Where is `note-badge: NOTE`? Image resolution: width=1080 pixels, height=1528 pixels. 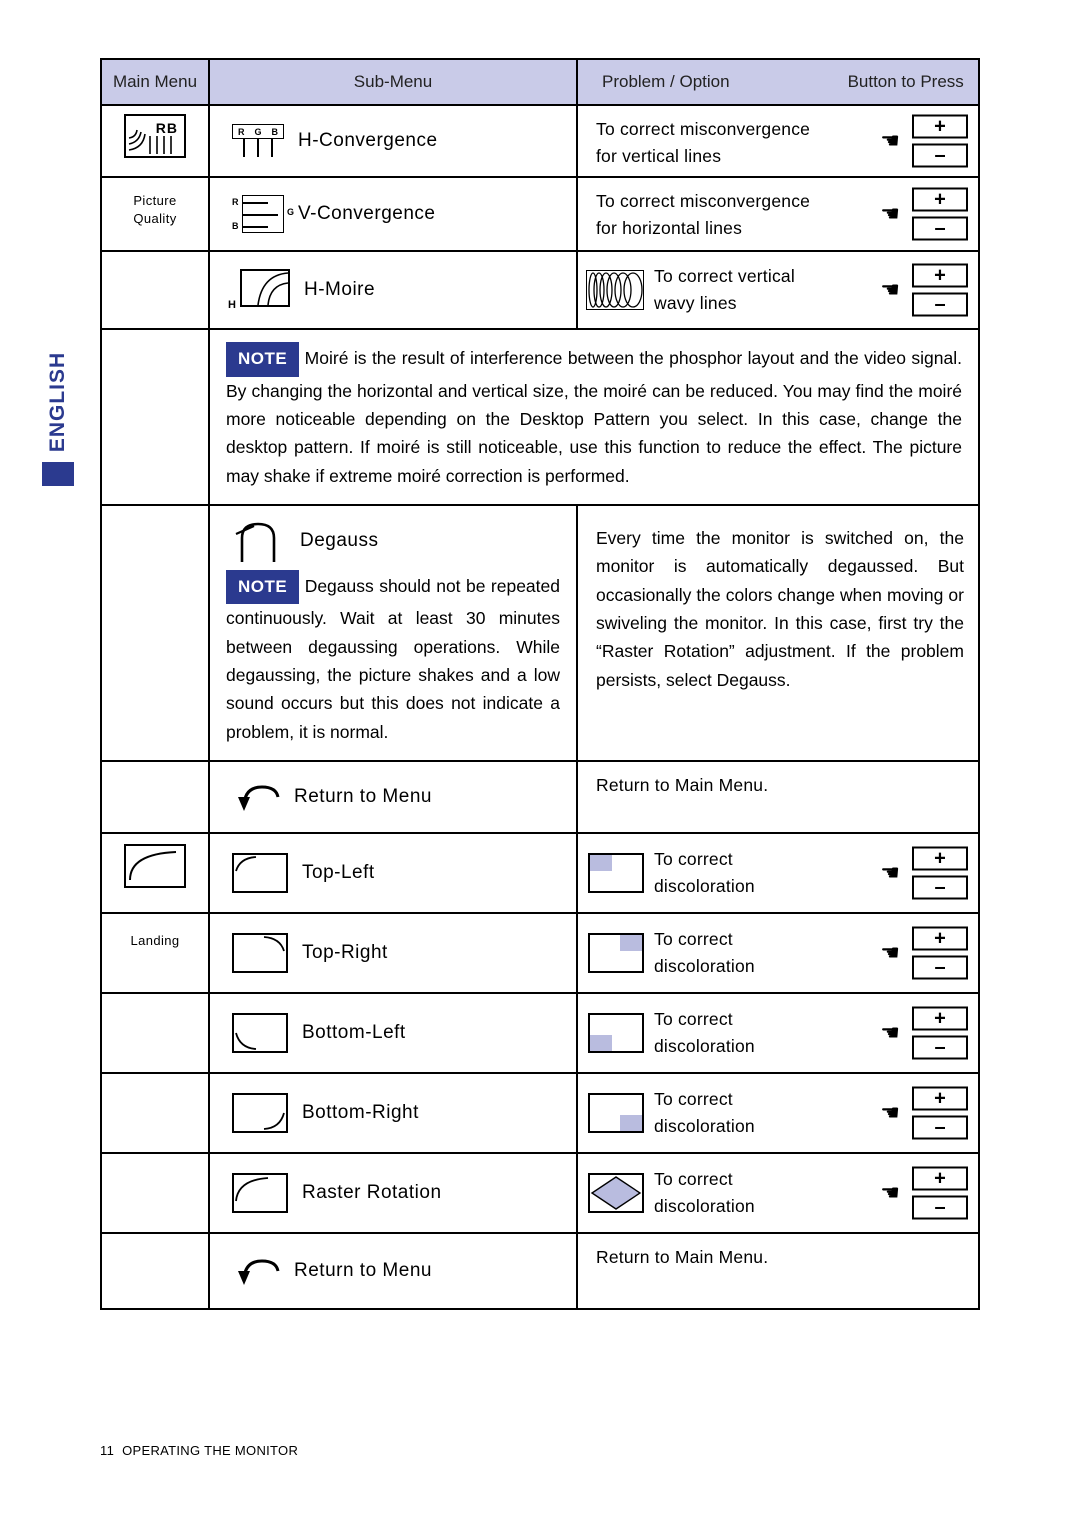 note-badge: NOTE is located at coordinates (263, 359).